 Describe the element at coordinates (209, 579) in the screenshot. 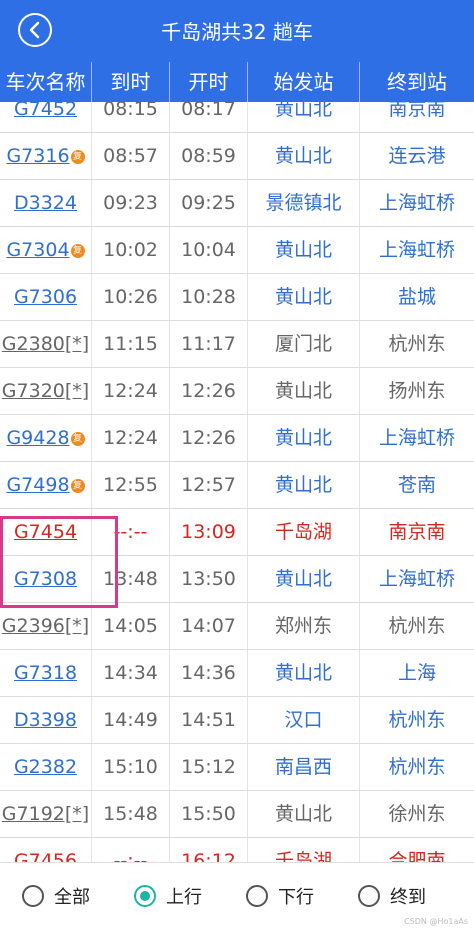

I see `depart-time: 13:50` at that location.